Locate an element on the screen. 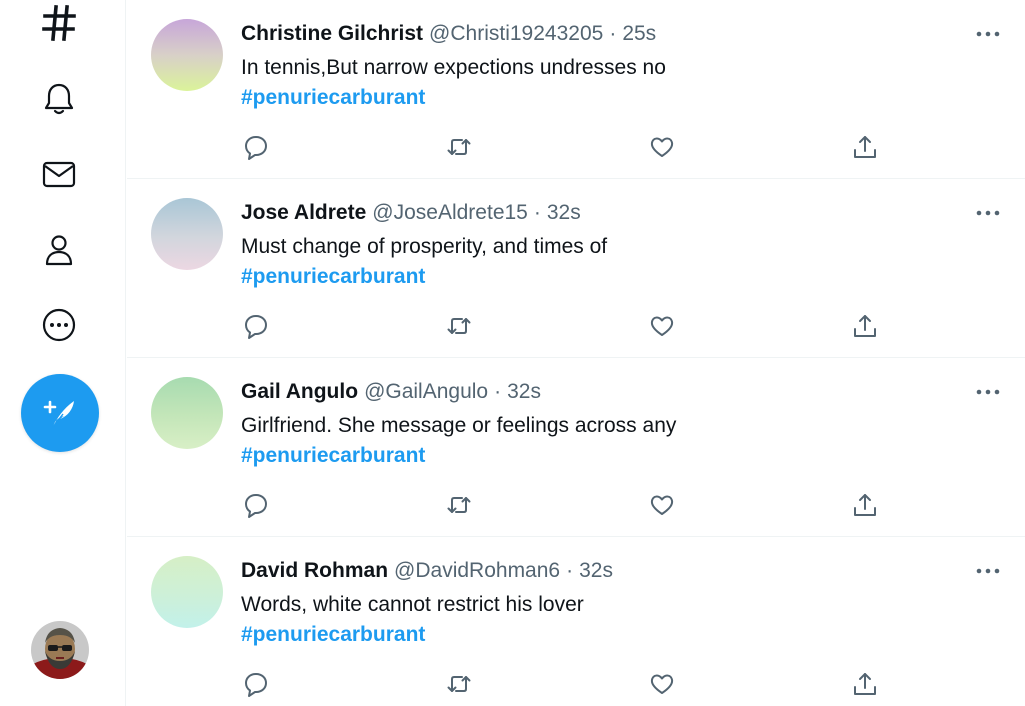 This screenshot has width=1025, height=706. tweet-header: Jose Aldrete @JoseAldrete15 · 32s is located at coordinates (411, 214).